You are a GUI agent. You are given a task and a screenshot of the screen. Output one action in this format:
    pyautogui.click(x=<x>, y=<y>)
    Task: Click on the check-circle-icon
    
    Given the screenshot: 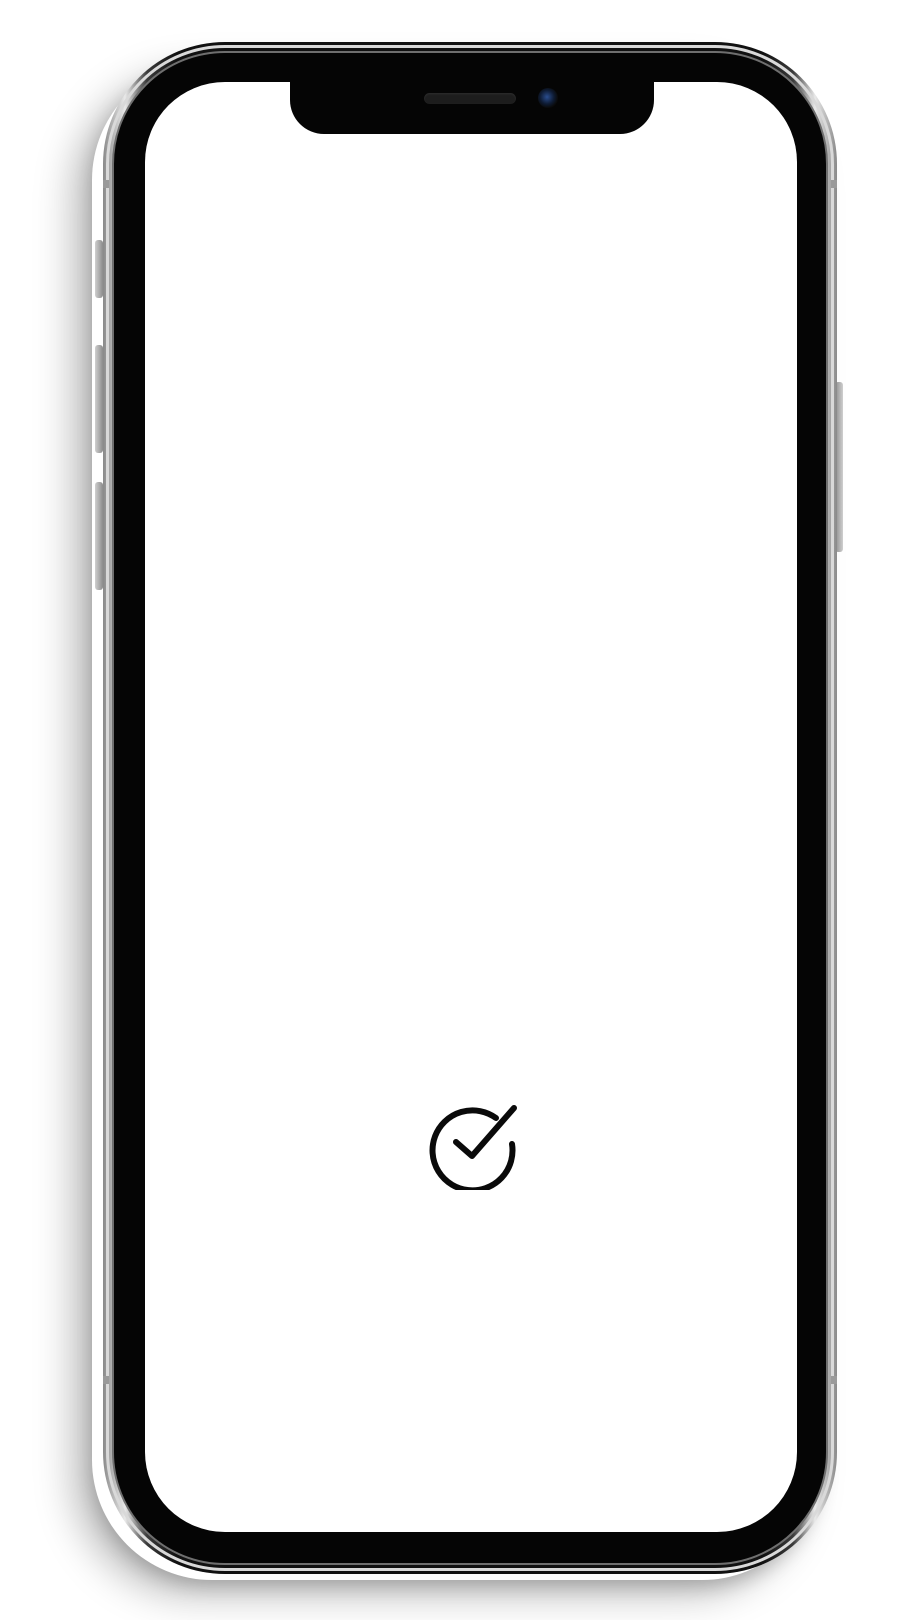 What is the action you would take?
    pyautogui.click(x=473, y=1147)
    